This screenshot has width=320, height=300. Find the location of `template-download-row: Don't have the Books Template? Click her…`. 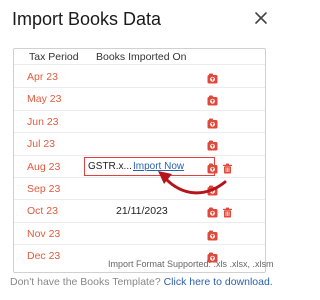

template-download-row: Don't have the Books Template? Click her… is located at coordinates (141, 282).